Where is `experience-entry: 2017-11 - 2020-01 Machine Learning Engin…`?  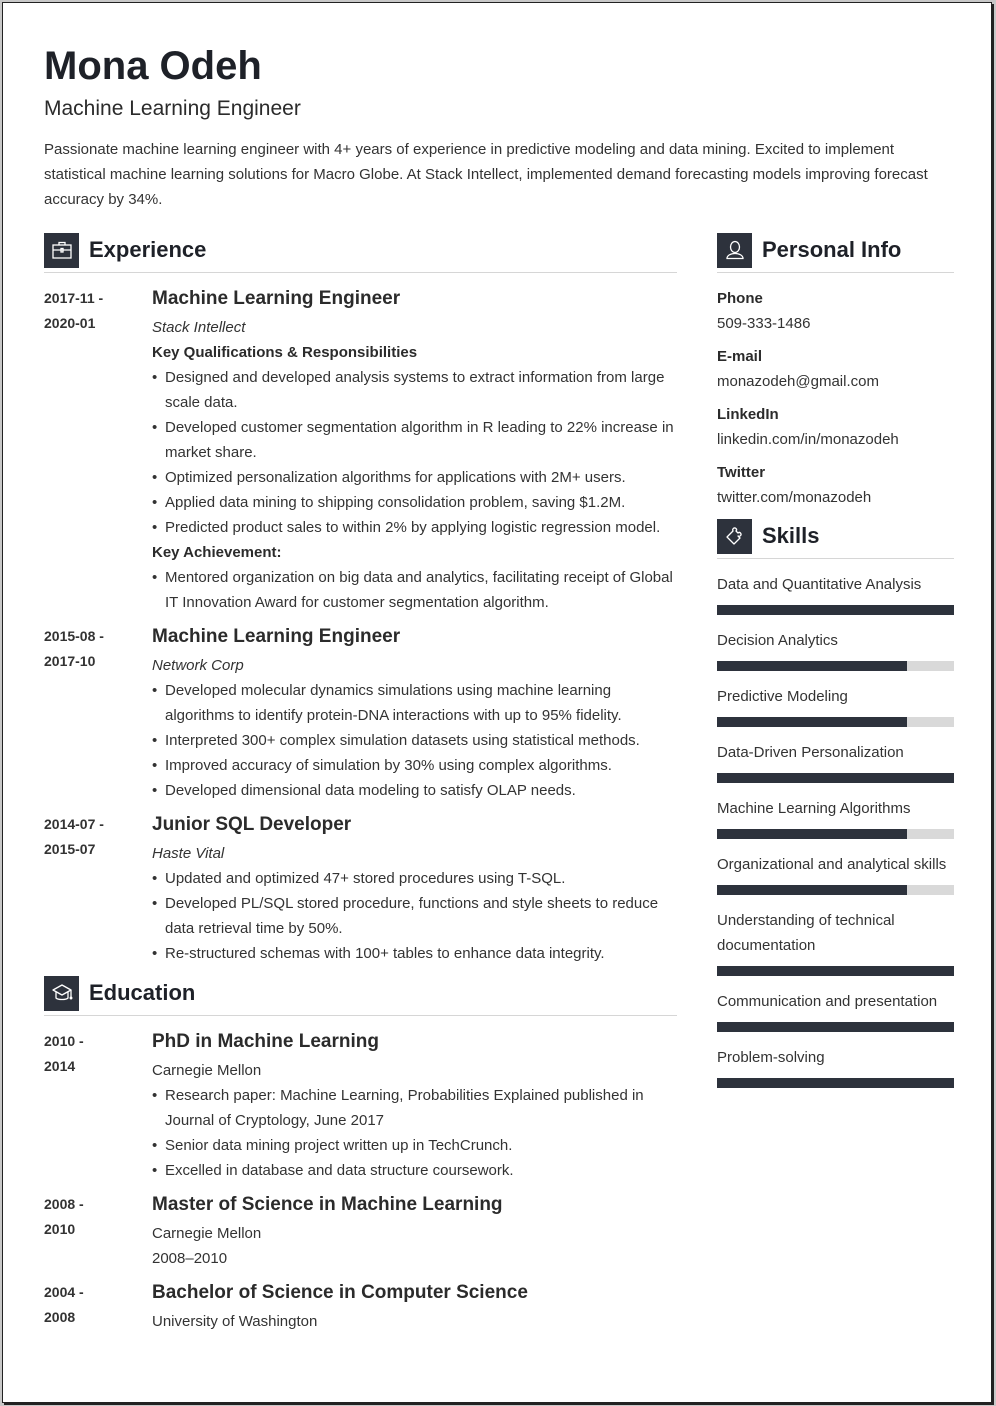 experience-entry: 2017-11 - 2020-01 Machine Learning Engin… is located at coordinates (360, 450).